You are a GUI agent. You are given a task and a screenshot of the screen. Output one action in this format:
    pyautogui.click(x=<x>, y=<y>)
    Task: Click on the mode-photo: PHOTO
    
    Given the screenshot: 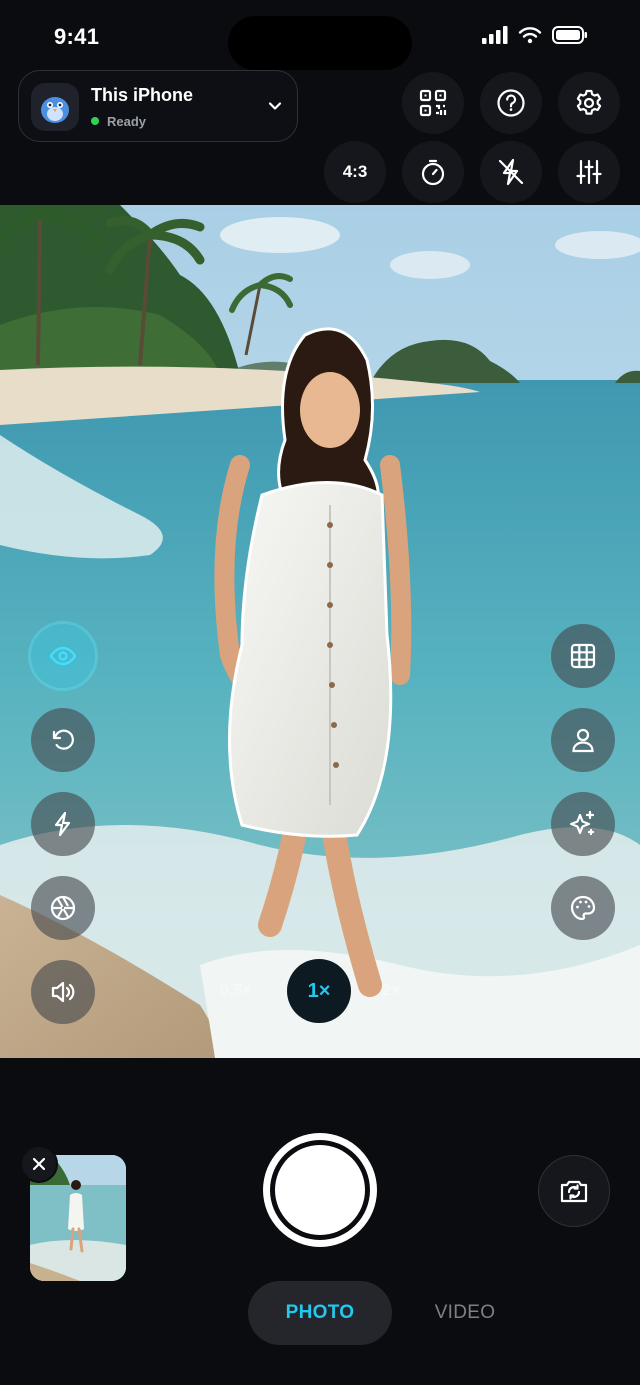 What is the action you would take?
    pyautogui.click(x=320, y=1313)
    